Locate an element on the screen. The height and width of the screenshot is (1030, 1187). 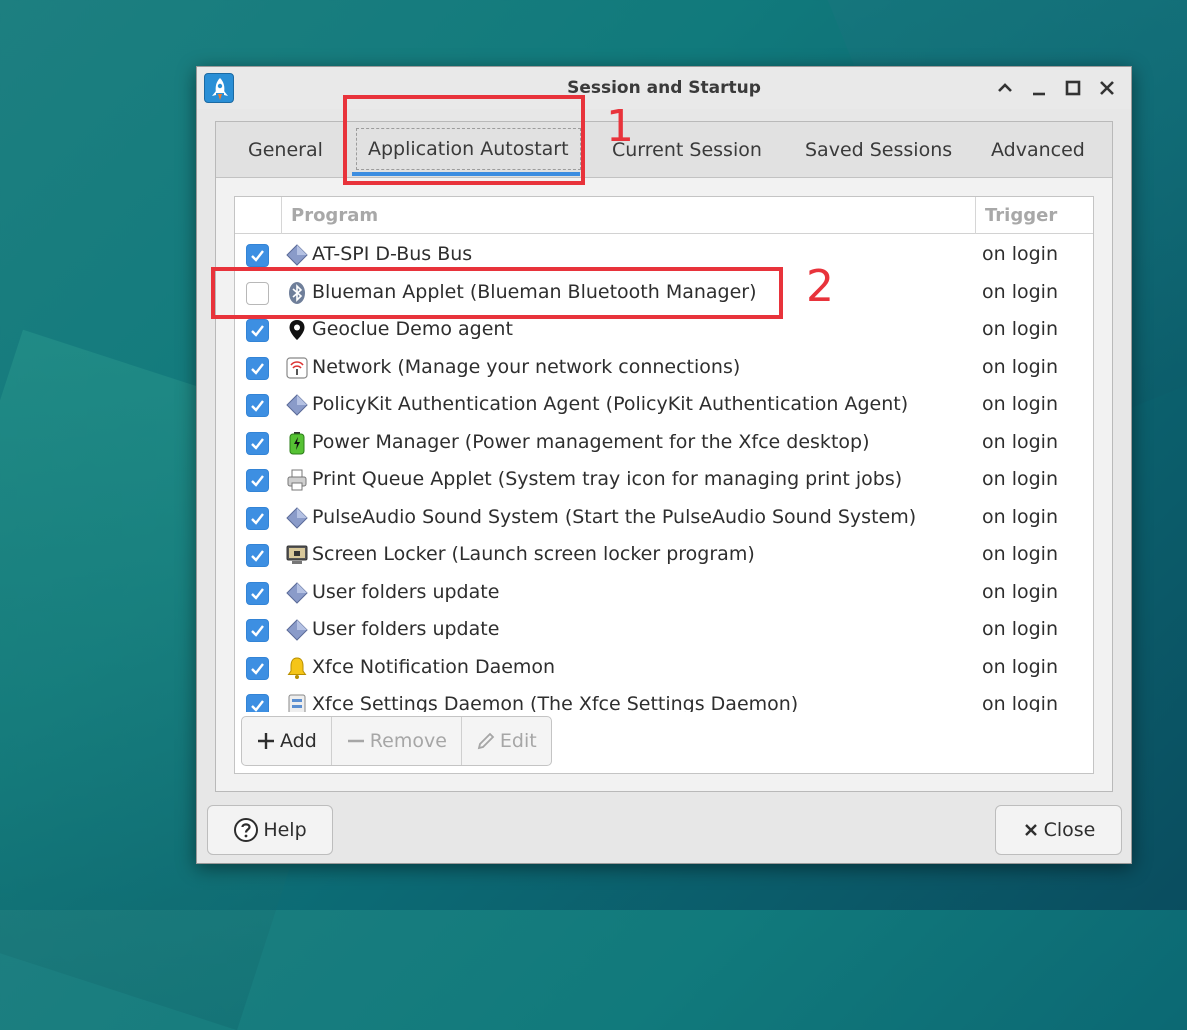
printer-icon is located at coordinates (297, 480).